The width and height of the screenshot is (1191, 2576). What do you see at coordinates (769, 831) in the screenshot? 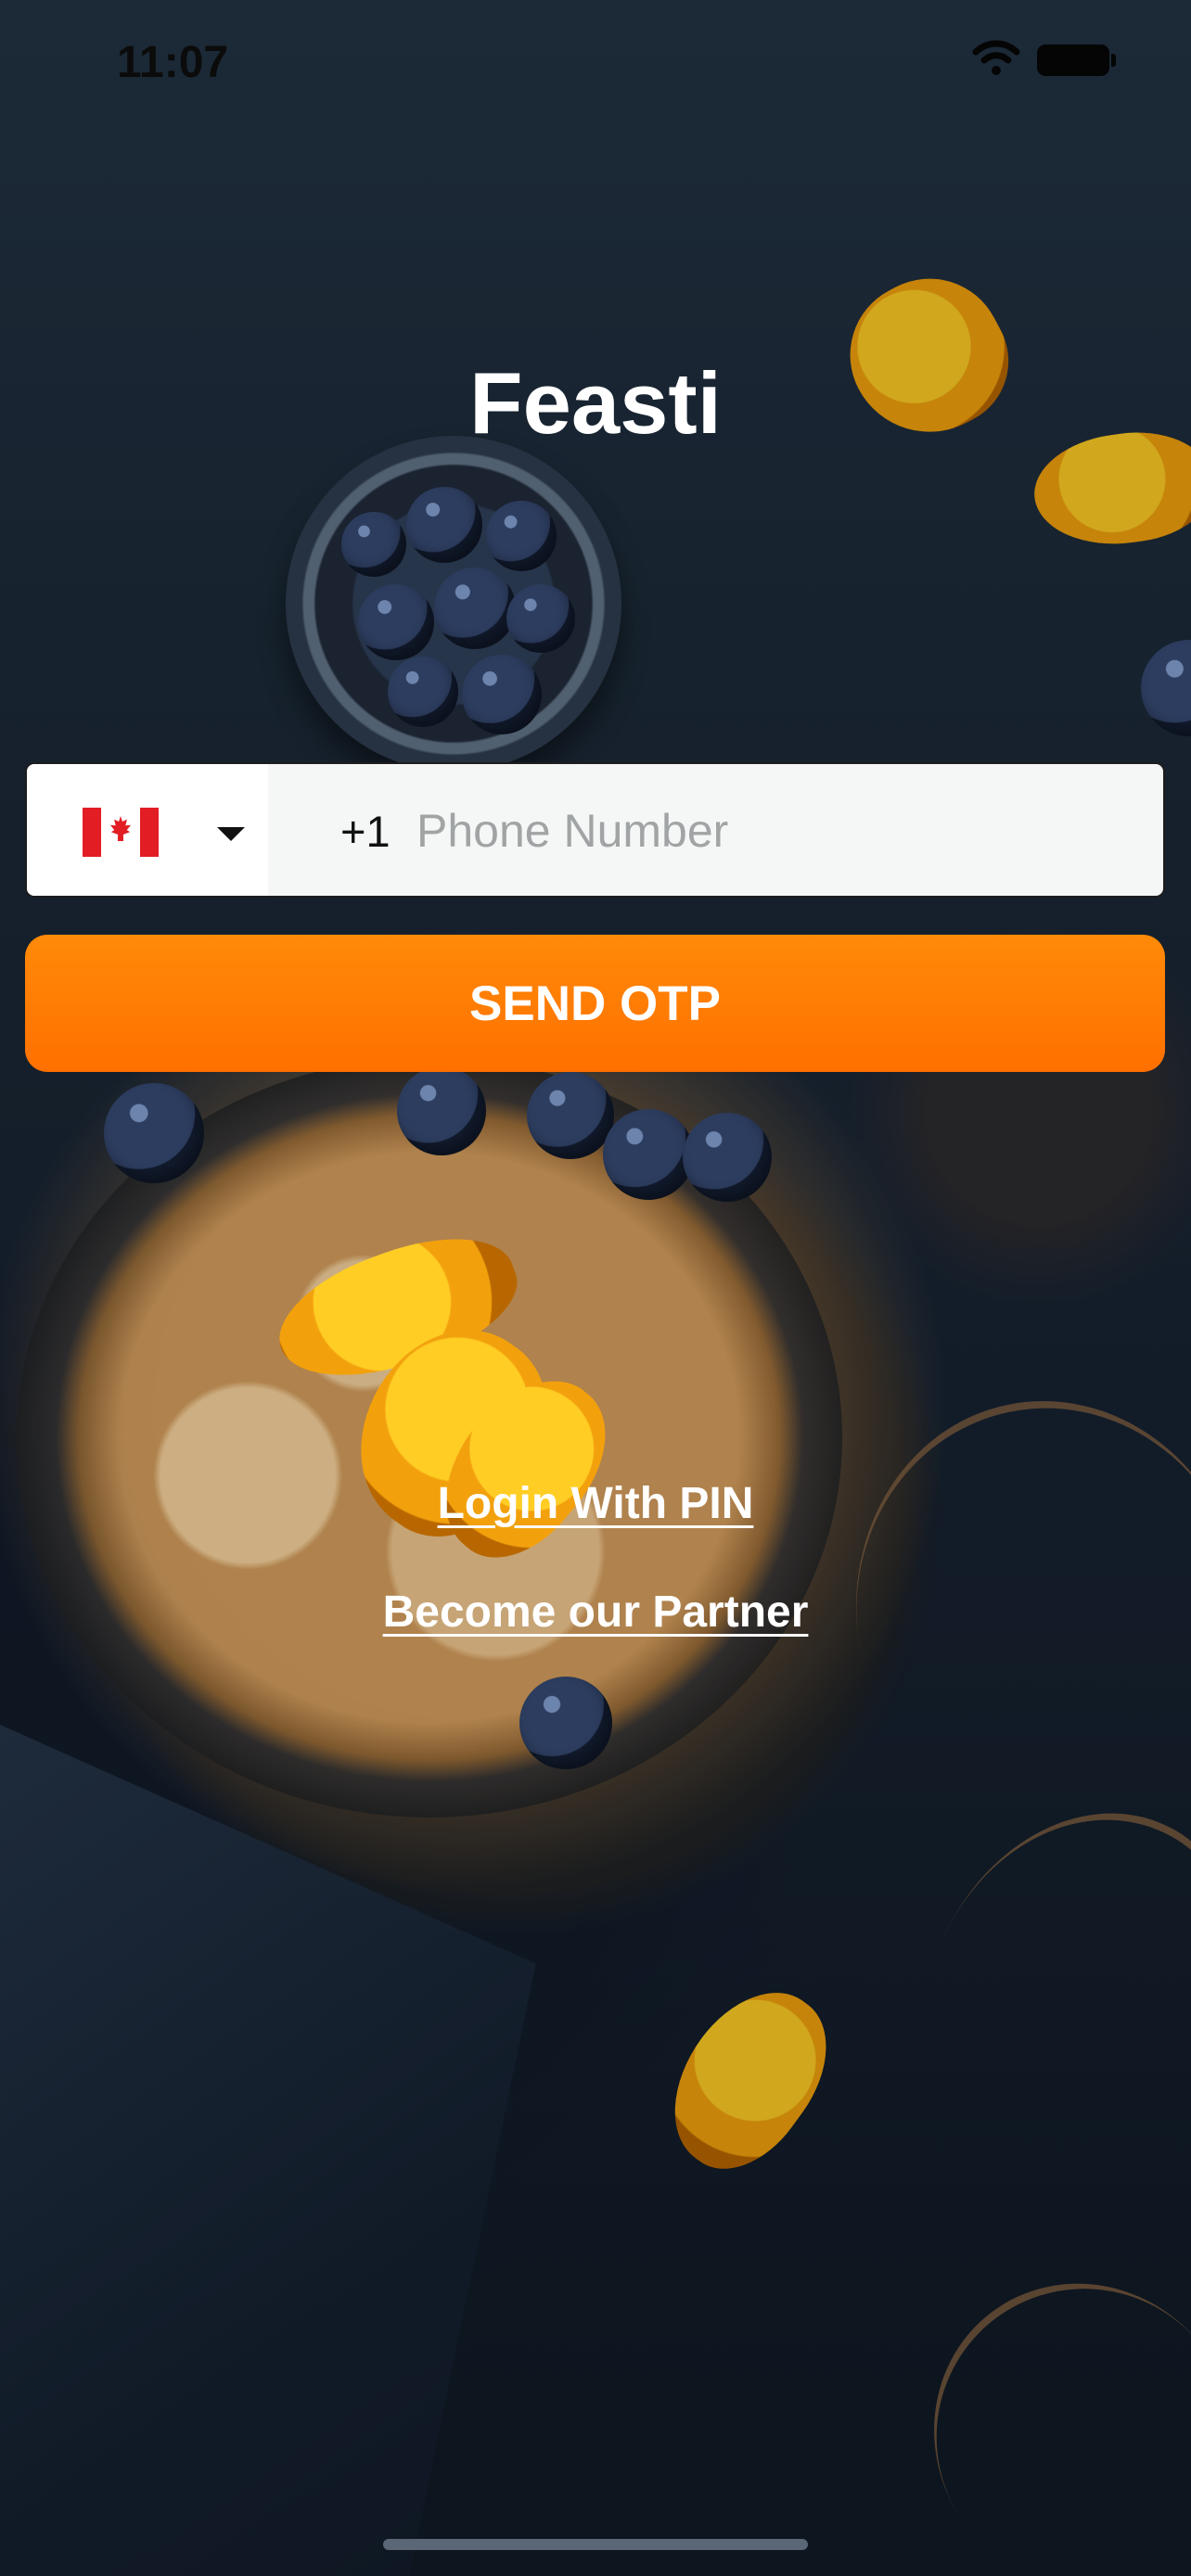
I see `phone-number-input` at bounding box center [769, 831].